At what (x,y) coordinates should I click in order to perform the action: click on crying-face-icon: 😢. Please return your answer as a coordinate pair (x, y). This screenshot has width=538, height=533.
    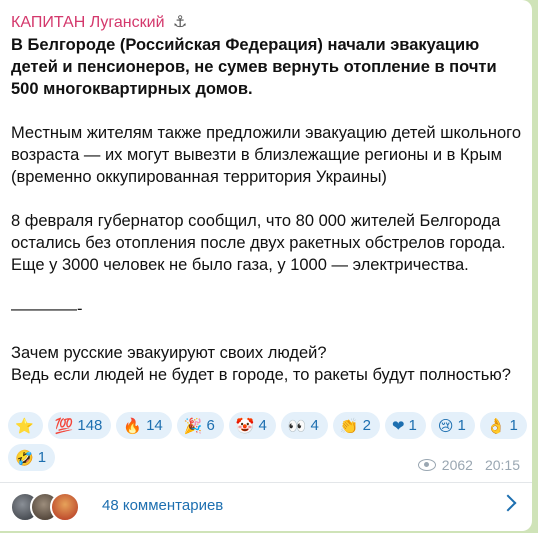
    Looking at the image, I should click on (445, 425).